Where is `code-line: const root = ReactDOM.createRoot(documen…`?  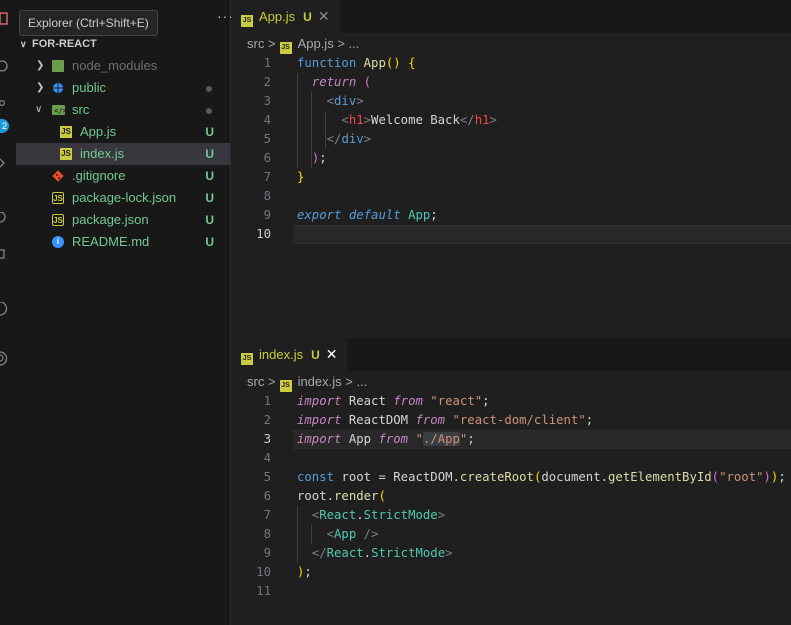
code-line: const root = ReactDOM.createRoot(documen… is located at coordinates (541, 477).